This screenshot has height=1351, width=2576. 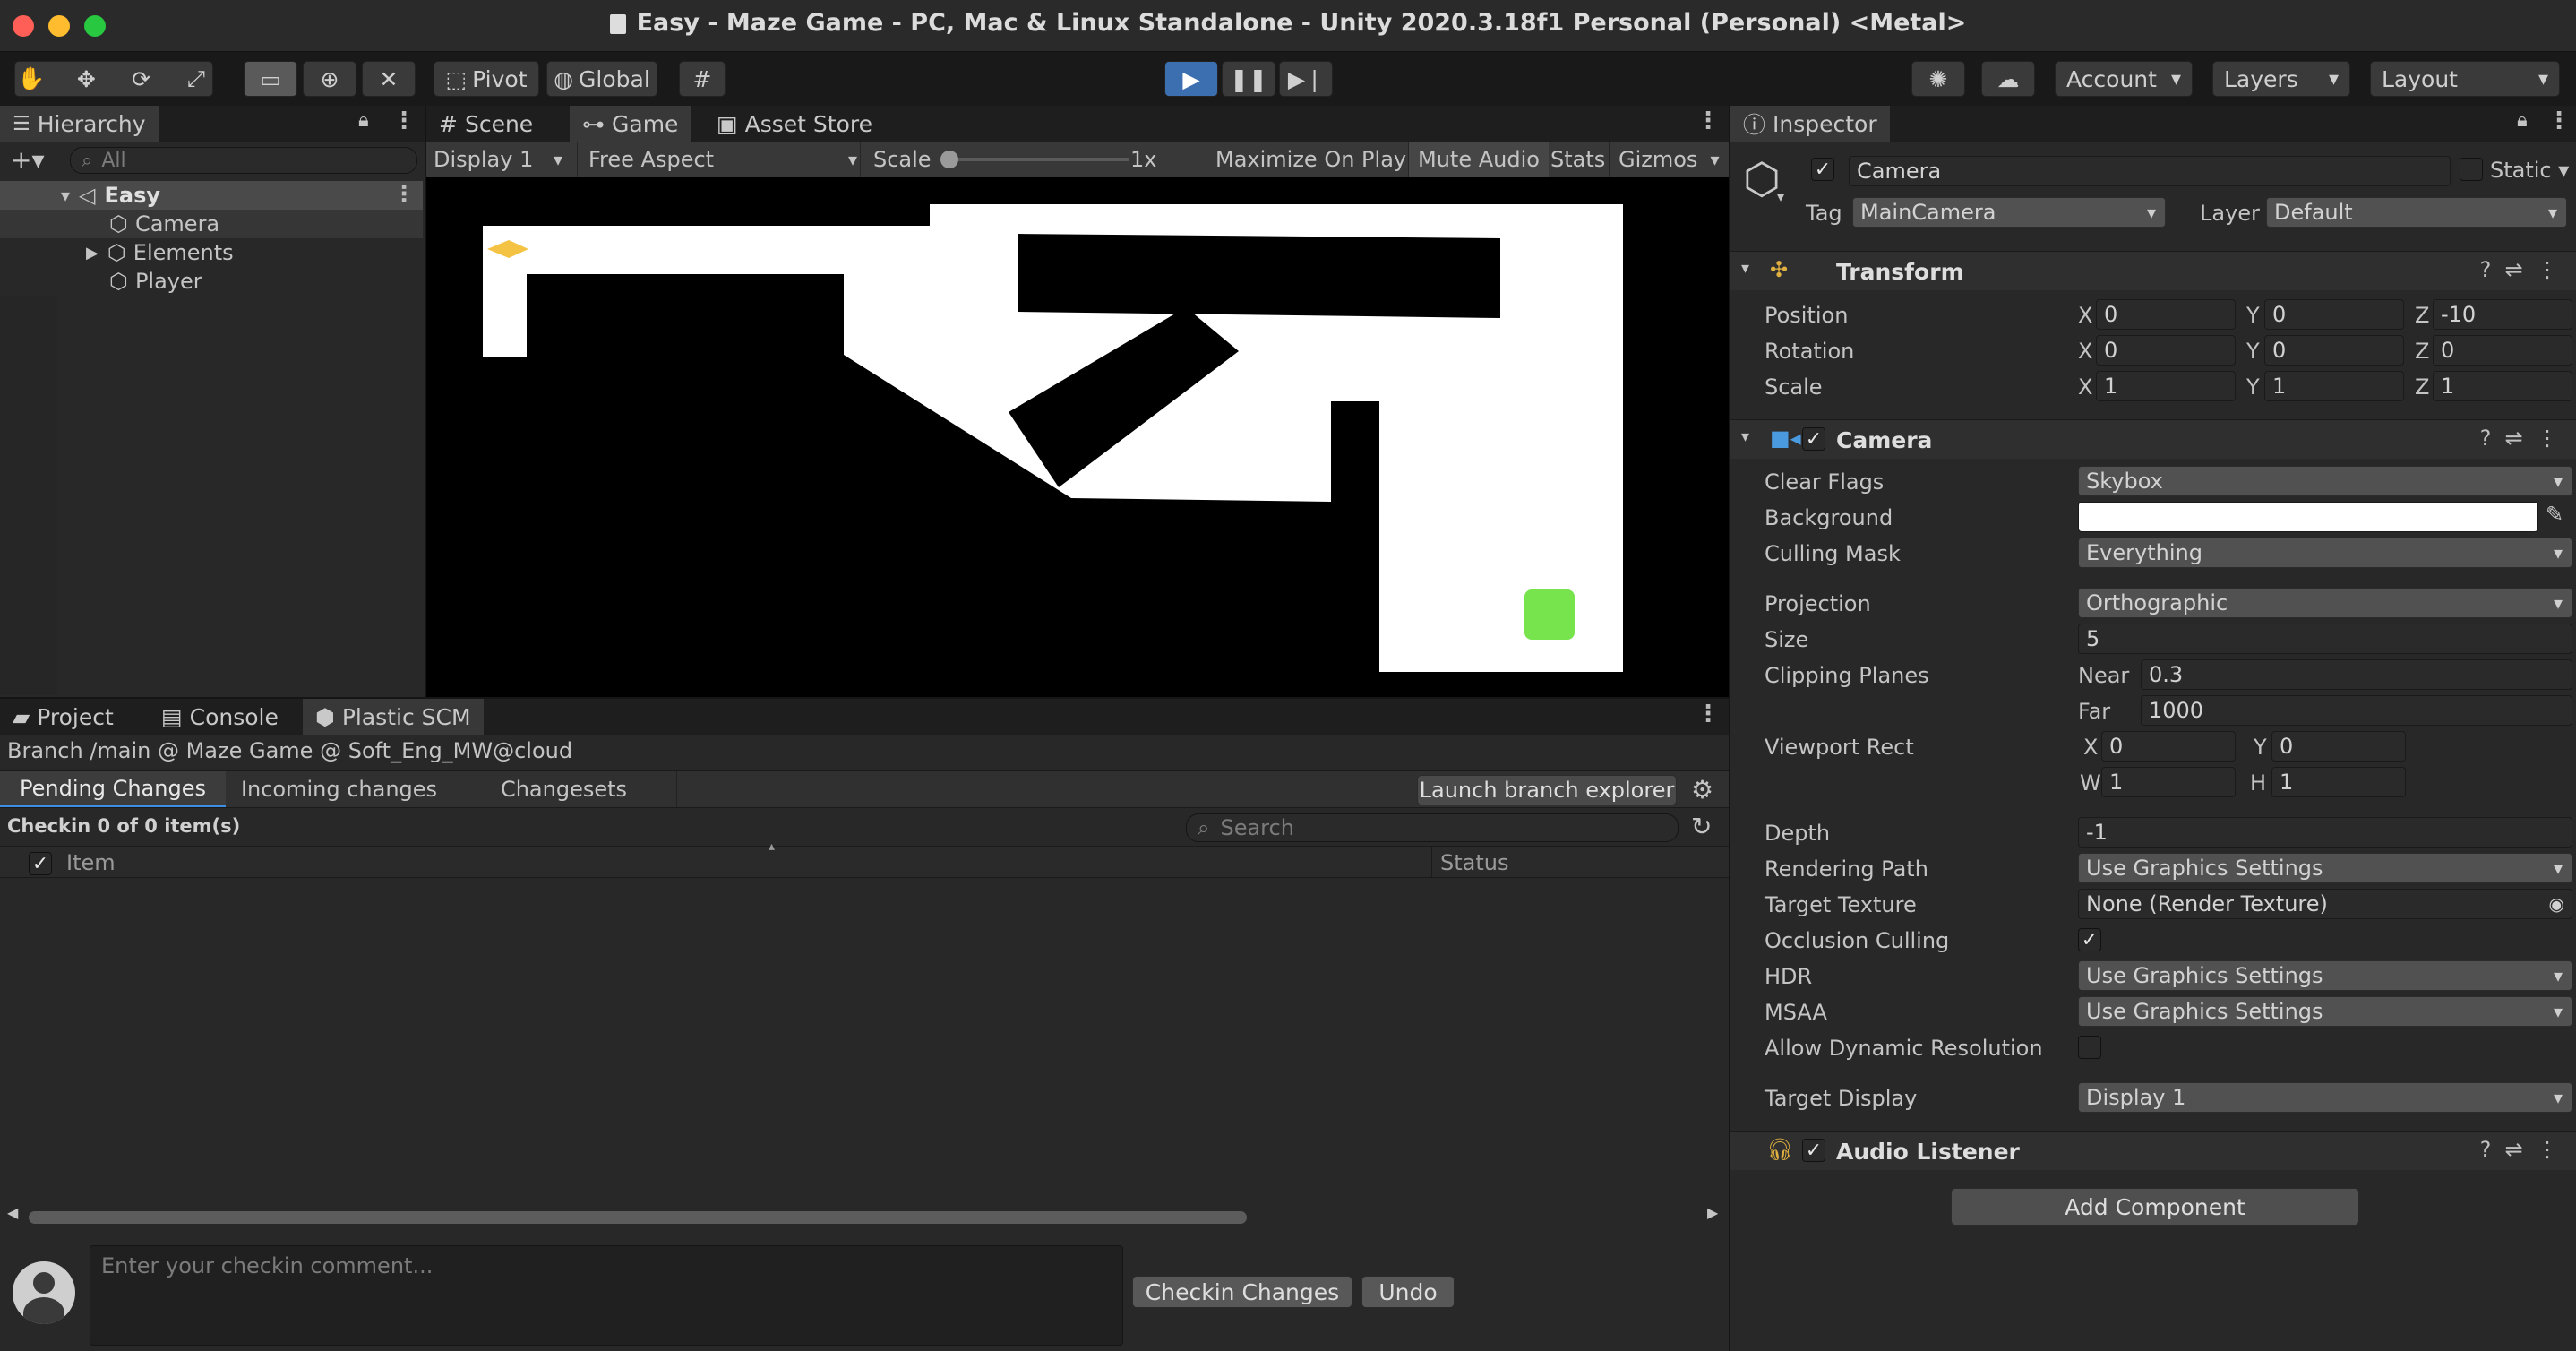 I want to click on pause-button: ❚❚, so click(x=1248, y=79).